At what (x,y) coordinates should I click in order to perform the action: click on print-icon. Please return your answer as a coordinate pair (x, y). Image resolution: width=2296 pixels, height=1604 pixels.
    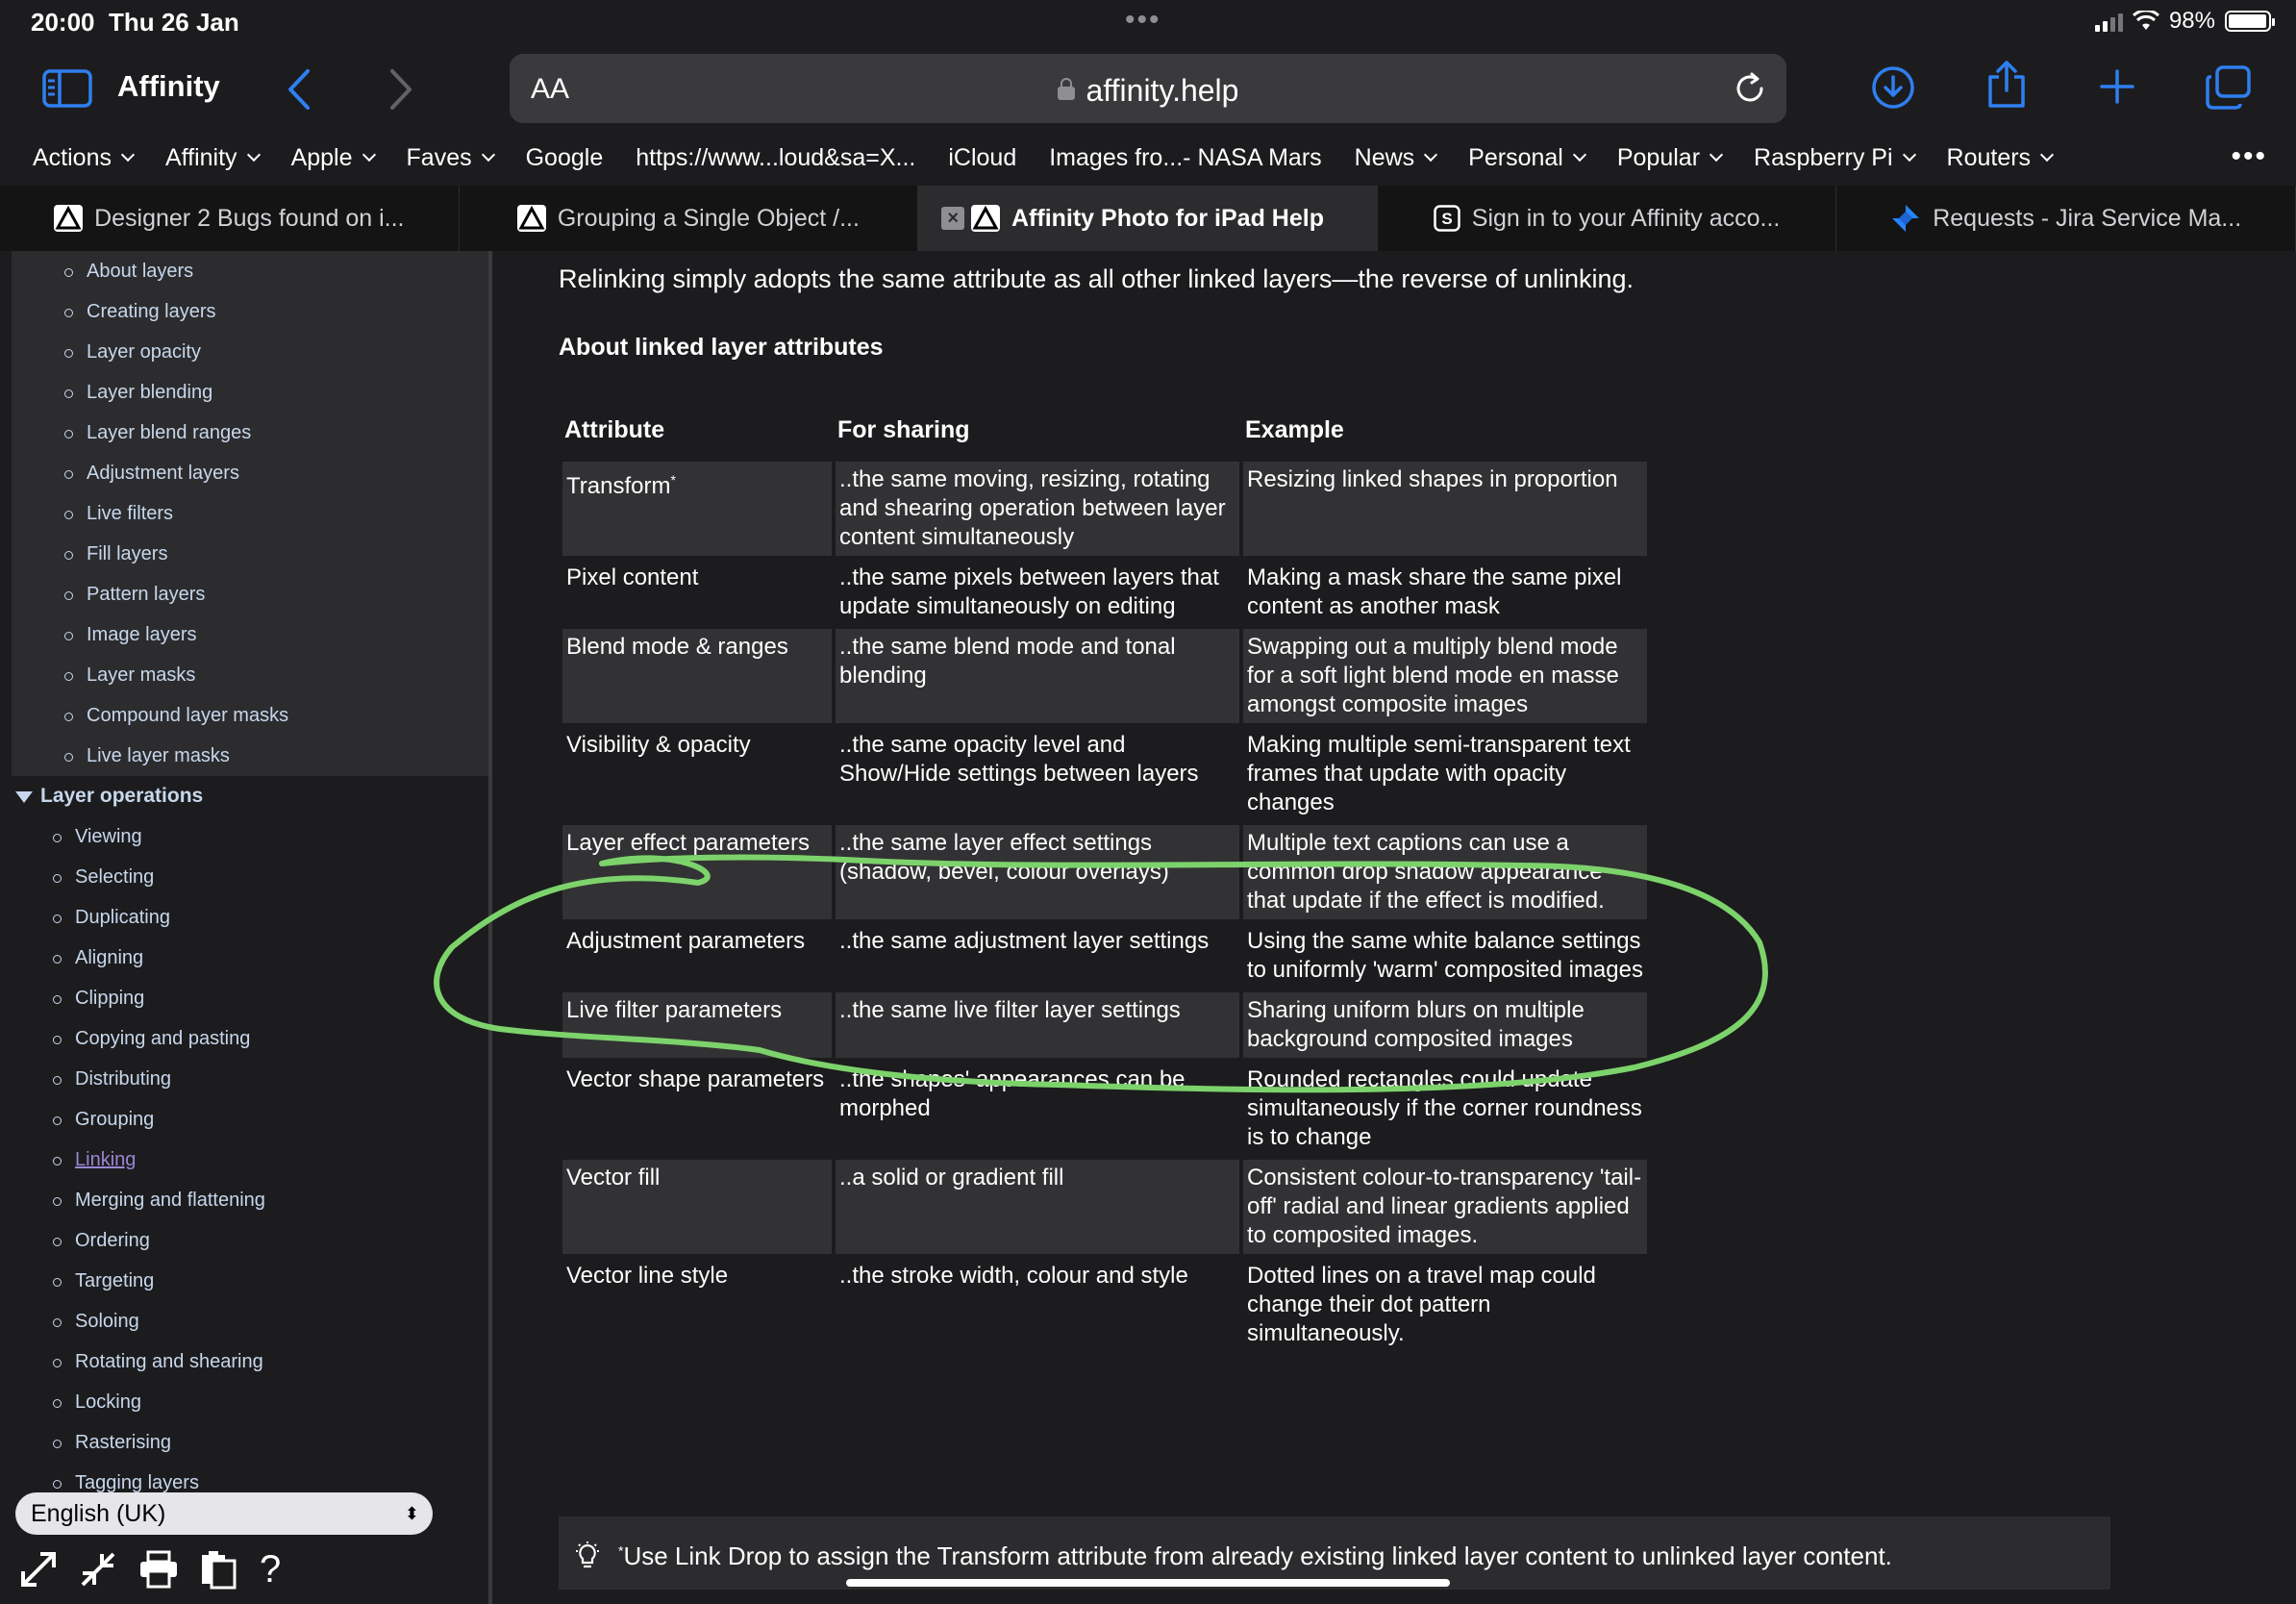
    Looking at the image, I should click on (158, 1569).